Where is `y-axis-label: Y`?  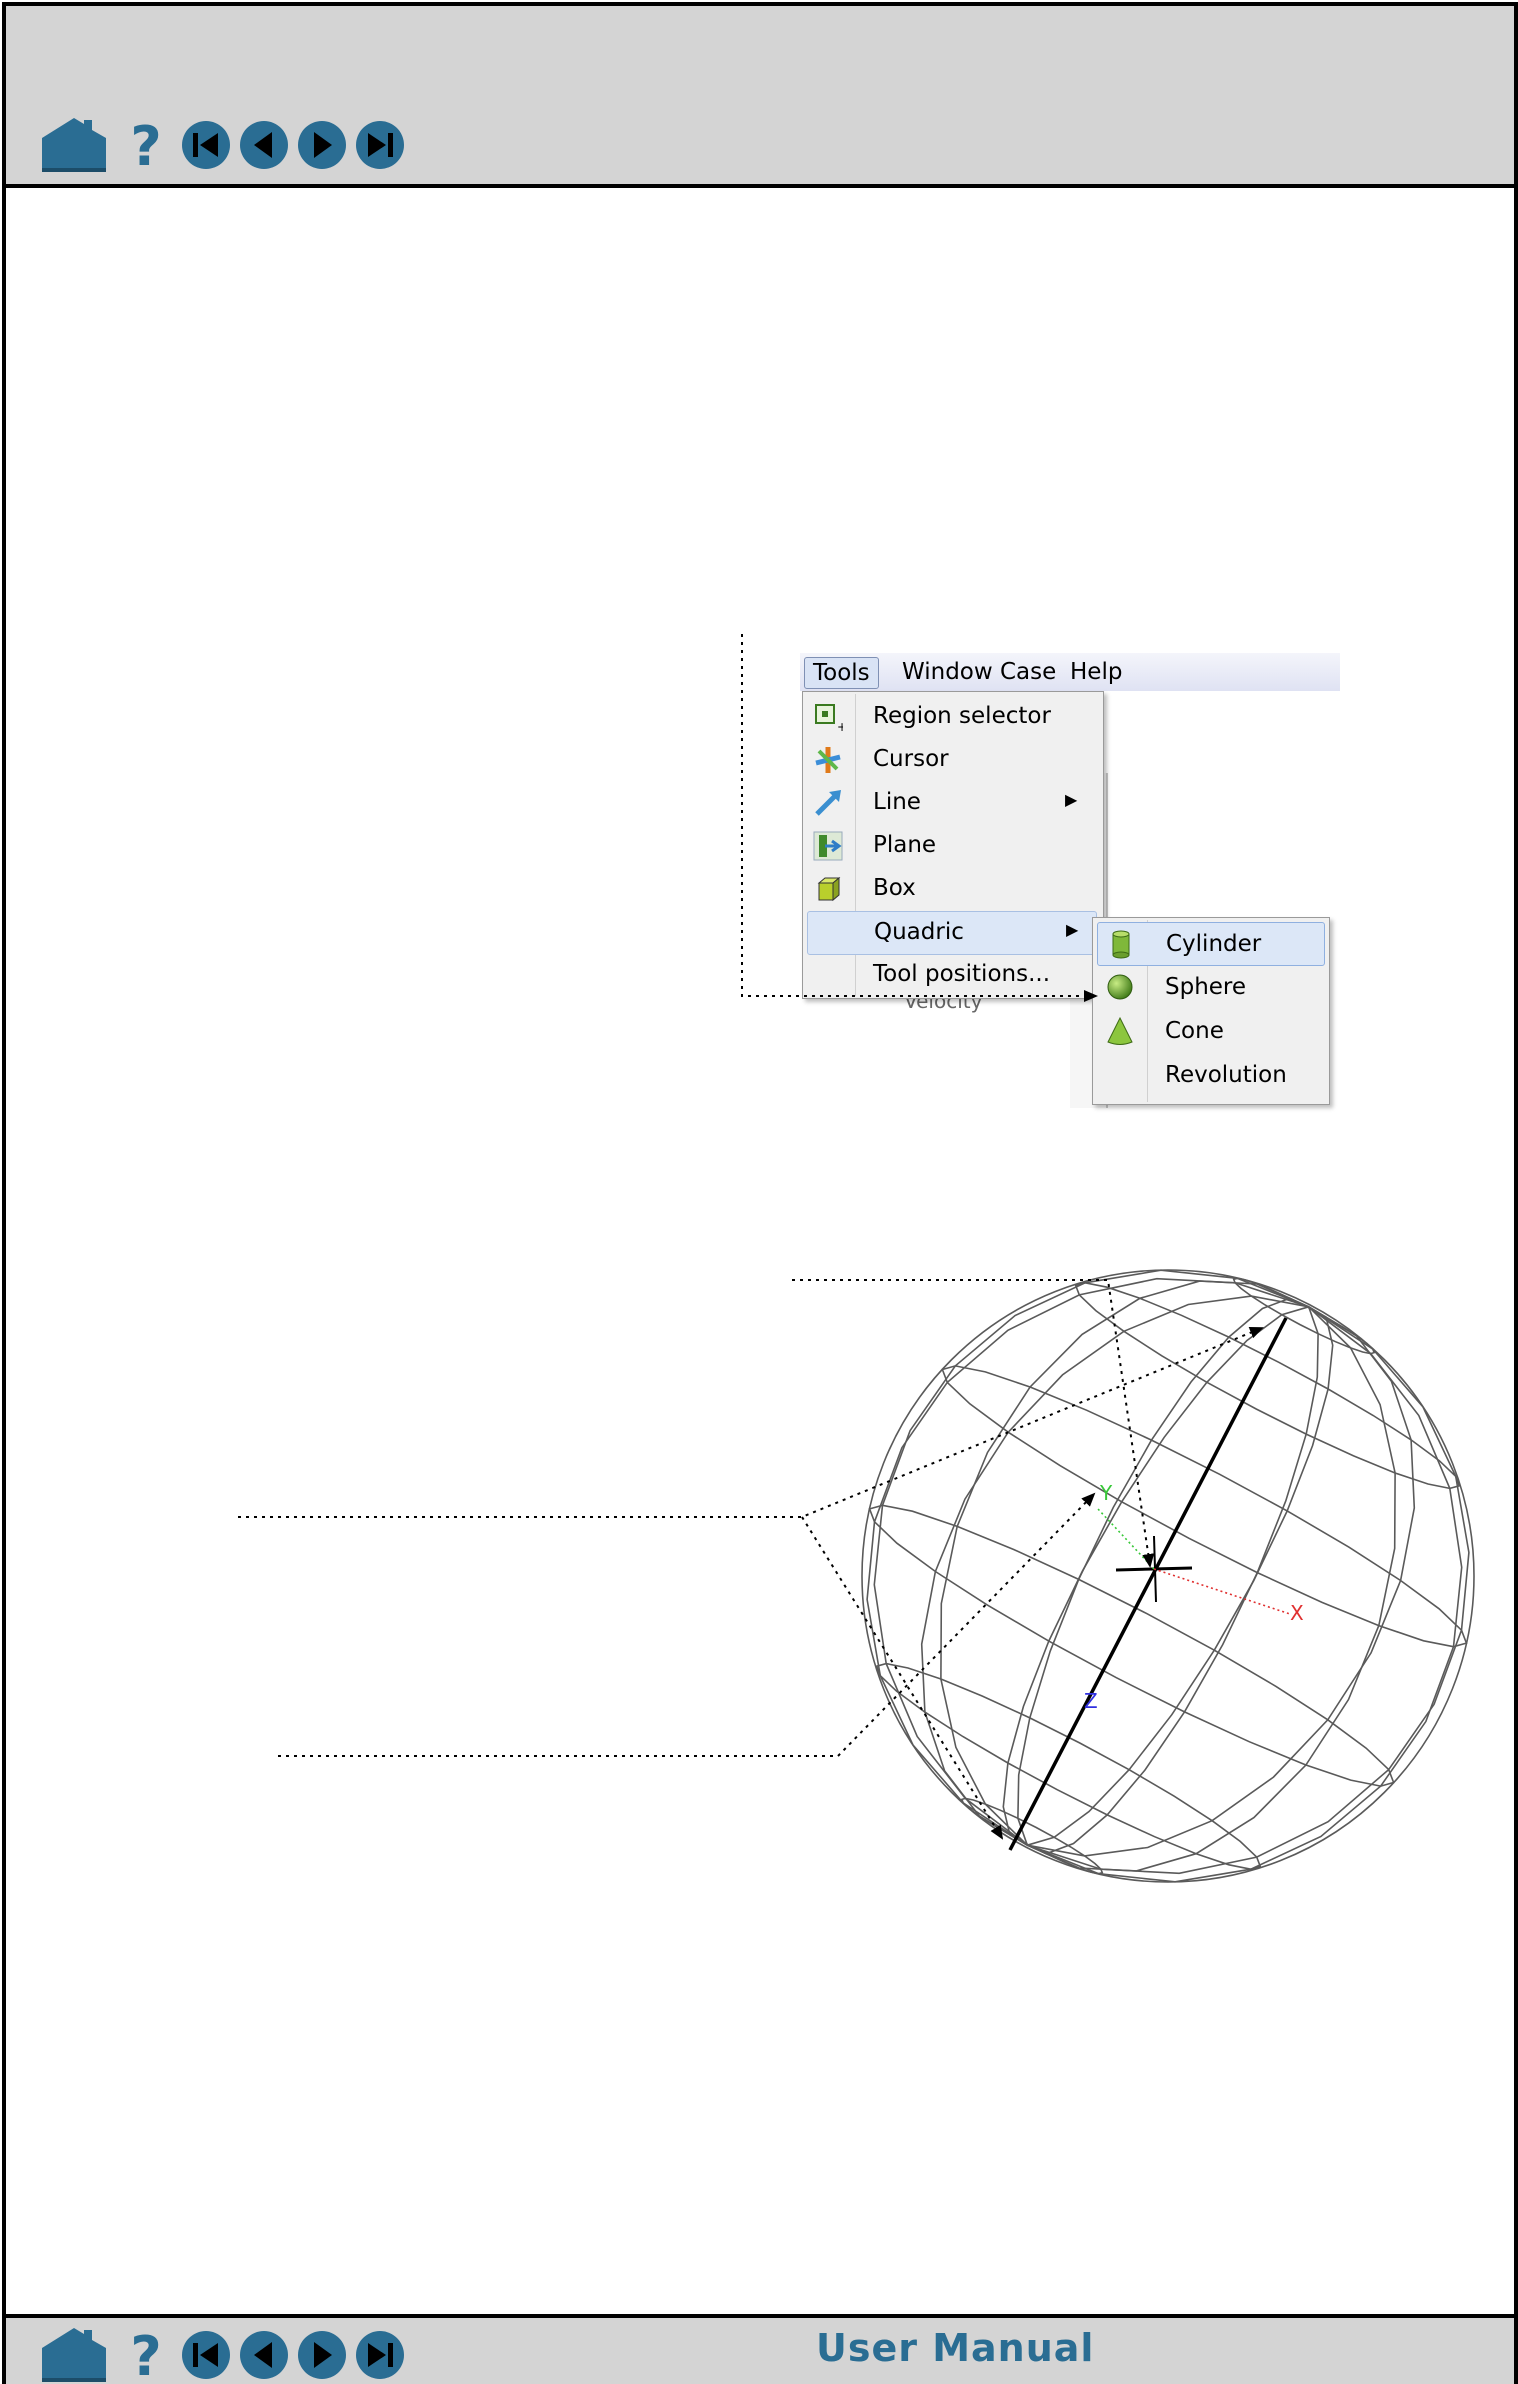
y-axis-label: Y is located at coordinates (1106, 1493).